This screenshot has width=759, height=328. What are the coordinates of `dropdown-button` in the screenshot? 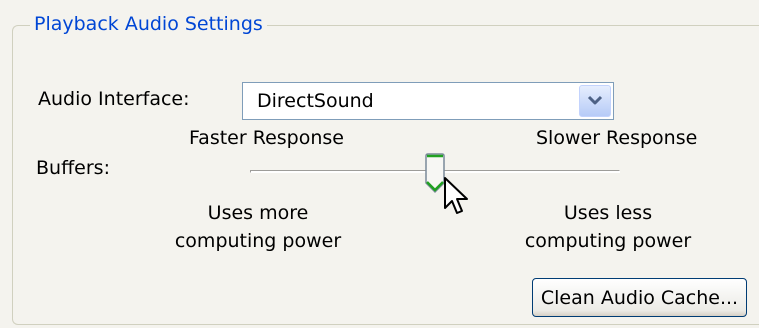 It's located at (595, 101).